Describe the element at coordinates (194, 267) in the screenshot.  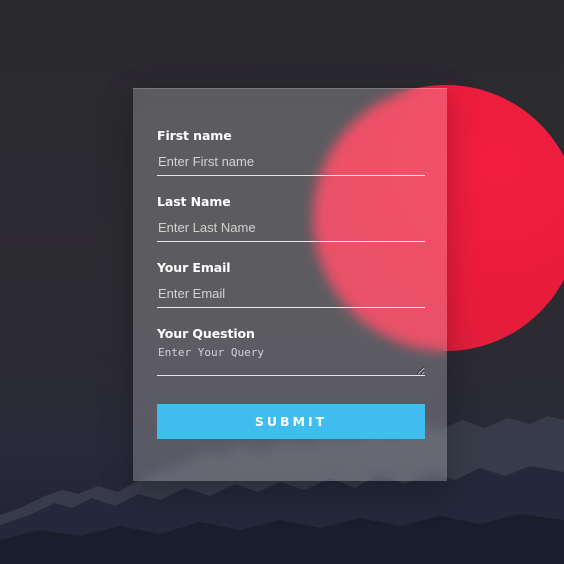
I see `email-label: Your Email` at that location.